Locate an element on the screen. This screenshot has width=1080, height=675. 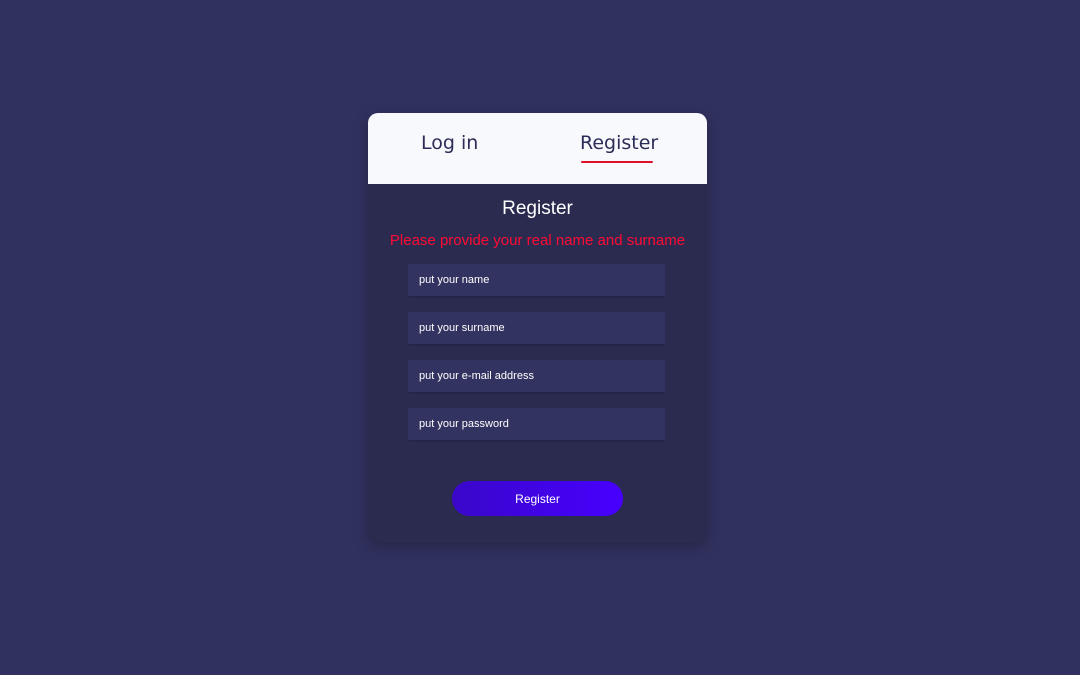
tab-login: Log in is located at coordinates (449, 143).